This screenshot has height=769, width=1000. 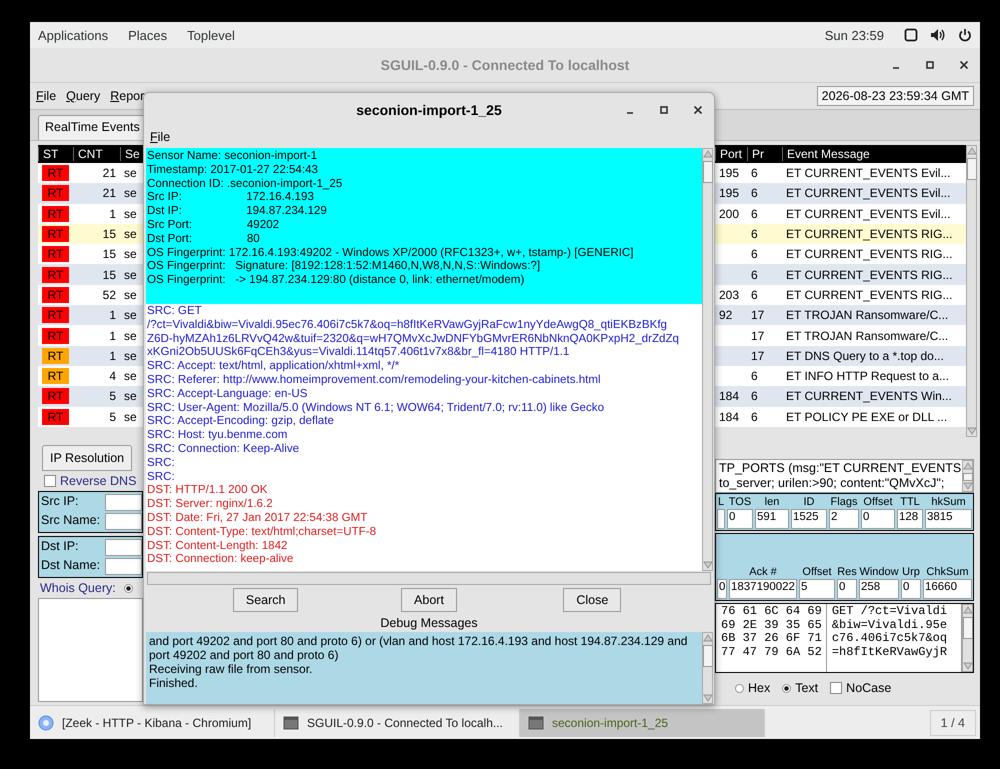 What do you see at coordinates (844, 501) in the screenshot?
I see `header-label: Flags` at bounding box center [844, 501].